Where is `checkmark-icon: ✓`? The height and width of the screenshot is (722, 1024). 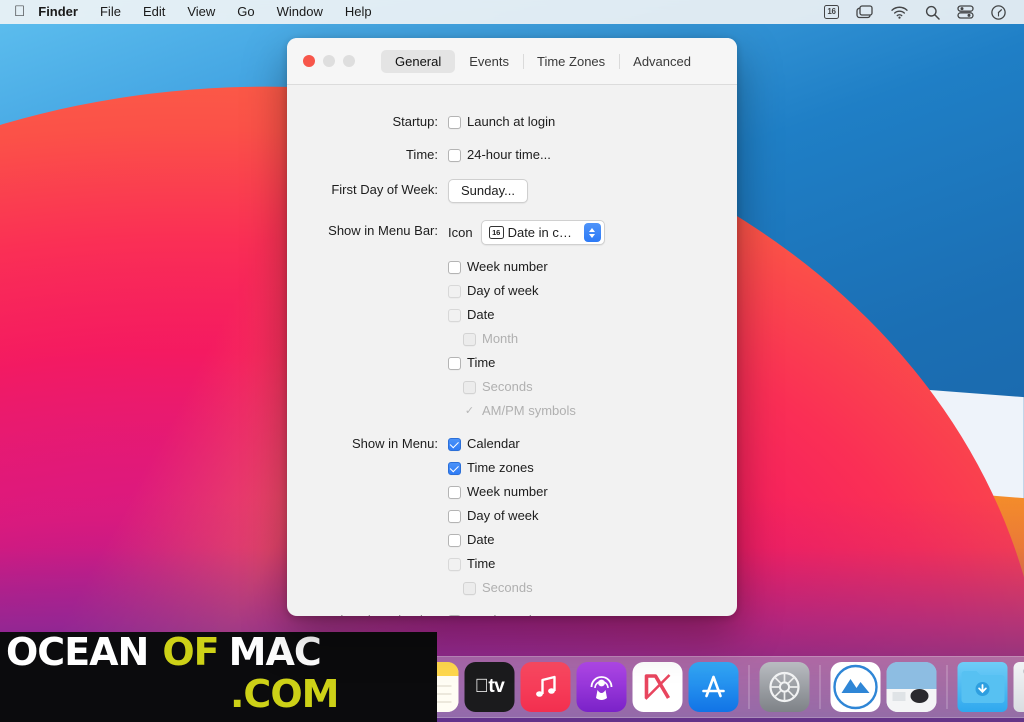
checkmark-icon: ✓ is located at coordinates (469, 411).